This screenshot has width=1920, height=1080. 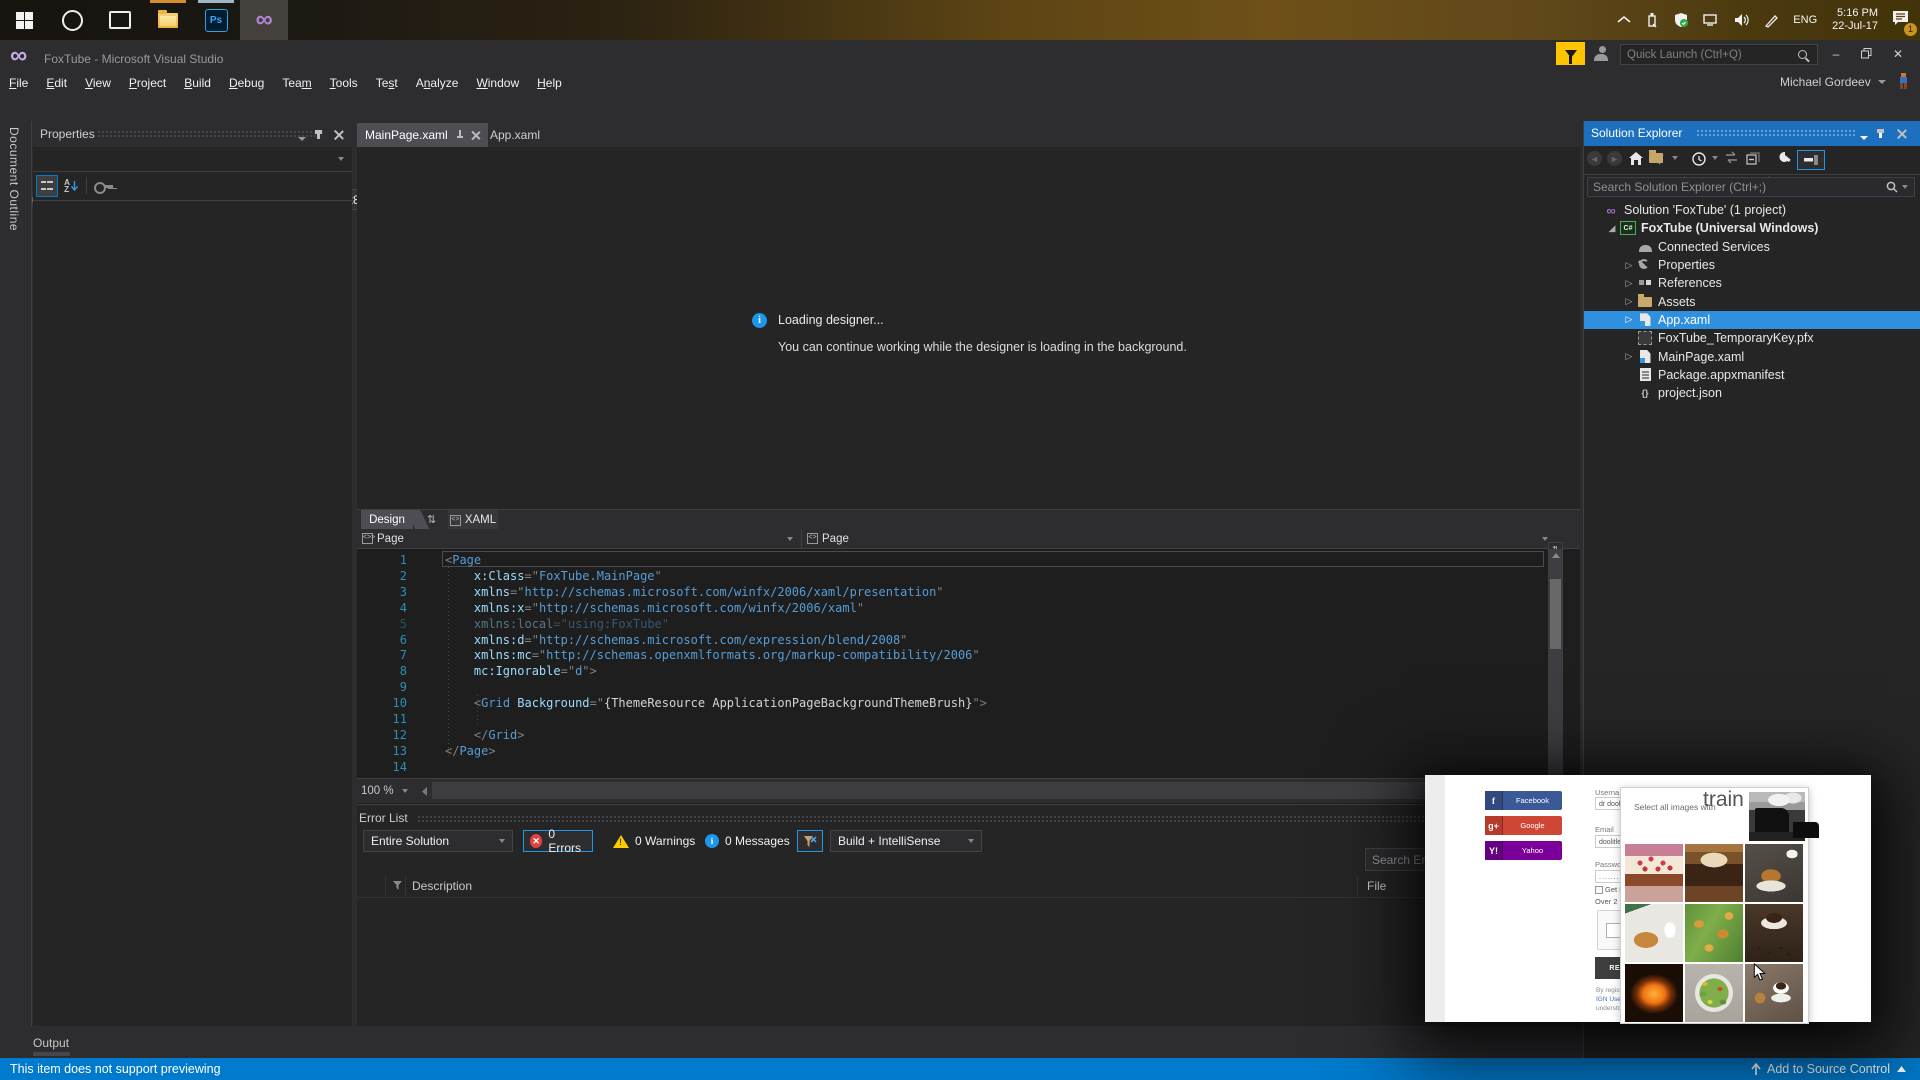 I want to click on se-back-button: ◄, so click(x=1594, y=158).